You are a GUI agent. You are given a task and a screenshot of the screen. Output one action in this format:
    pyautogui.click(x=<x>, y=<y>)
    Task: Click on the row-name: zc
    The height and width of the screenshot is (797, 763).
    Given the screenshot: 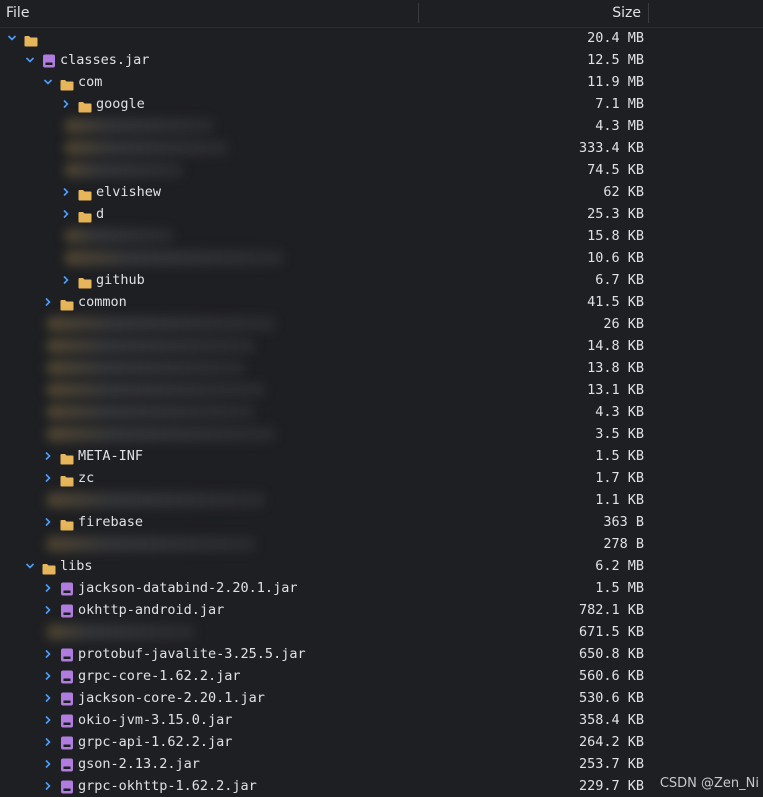 What is the action you would take?
    pyautogui.click(x=86, y=478)
    